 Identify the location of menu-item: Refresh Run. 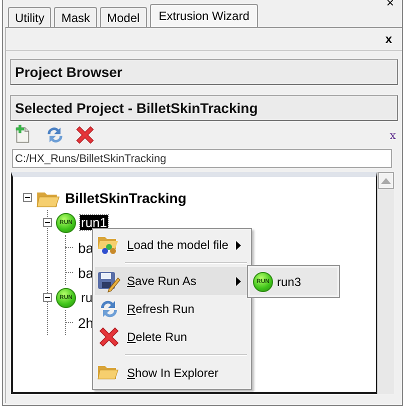
(172, 309).